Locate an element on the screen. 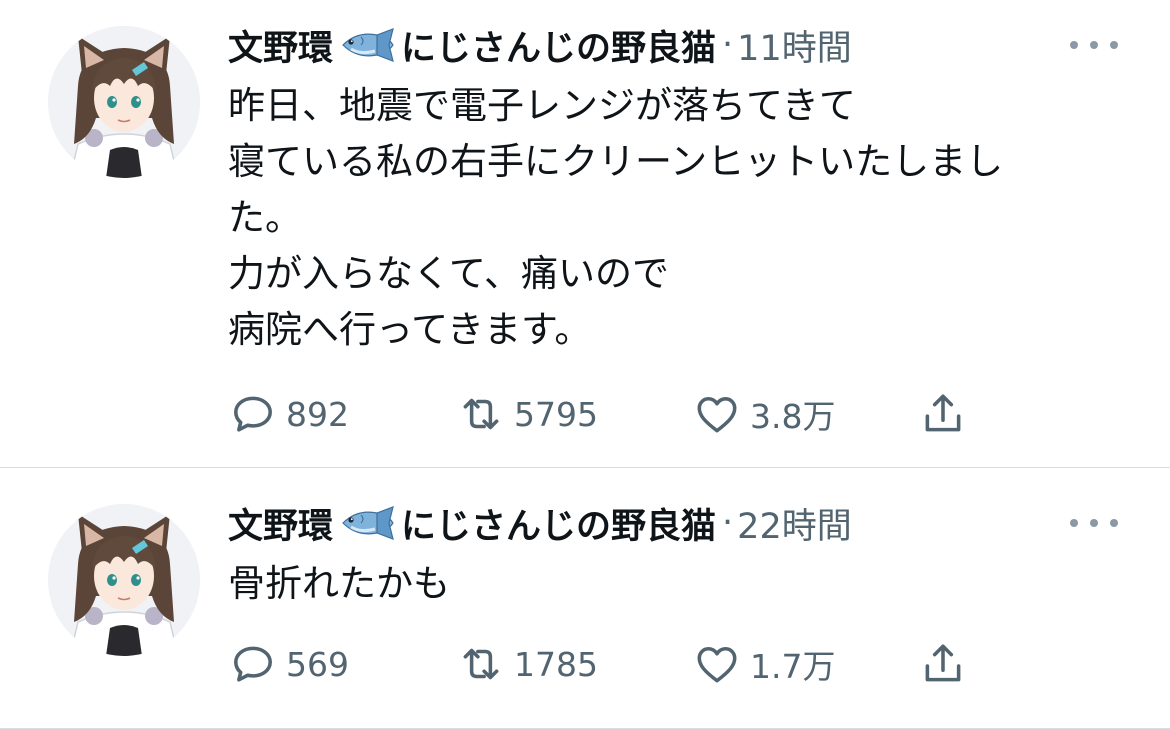 This screenshot has width=1170, height=729. tweet-actions: 892 5795 3.8万 is located at coordinates (608, 414).